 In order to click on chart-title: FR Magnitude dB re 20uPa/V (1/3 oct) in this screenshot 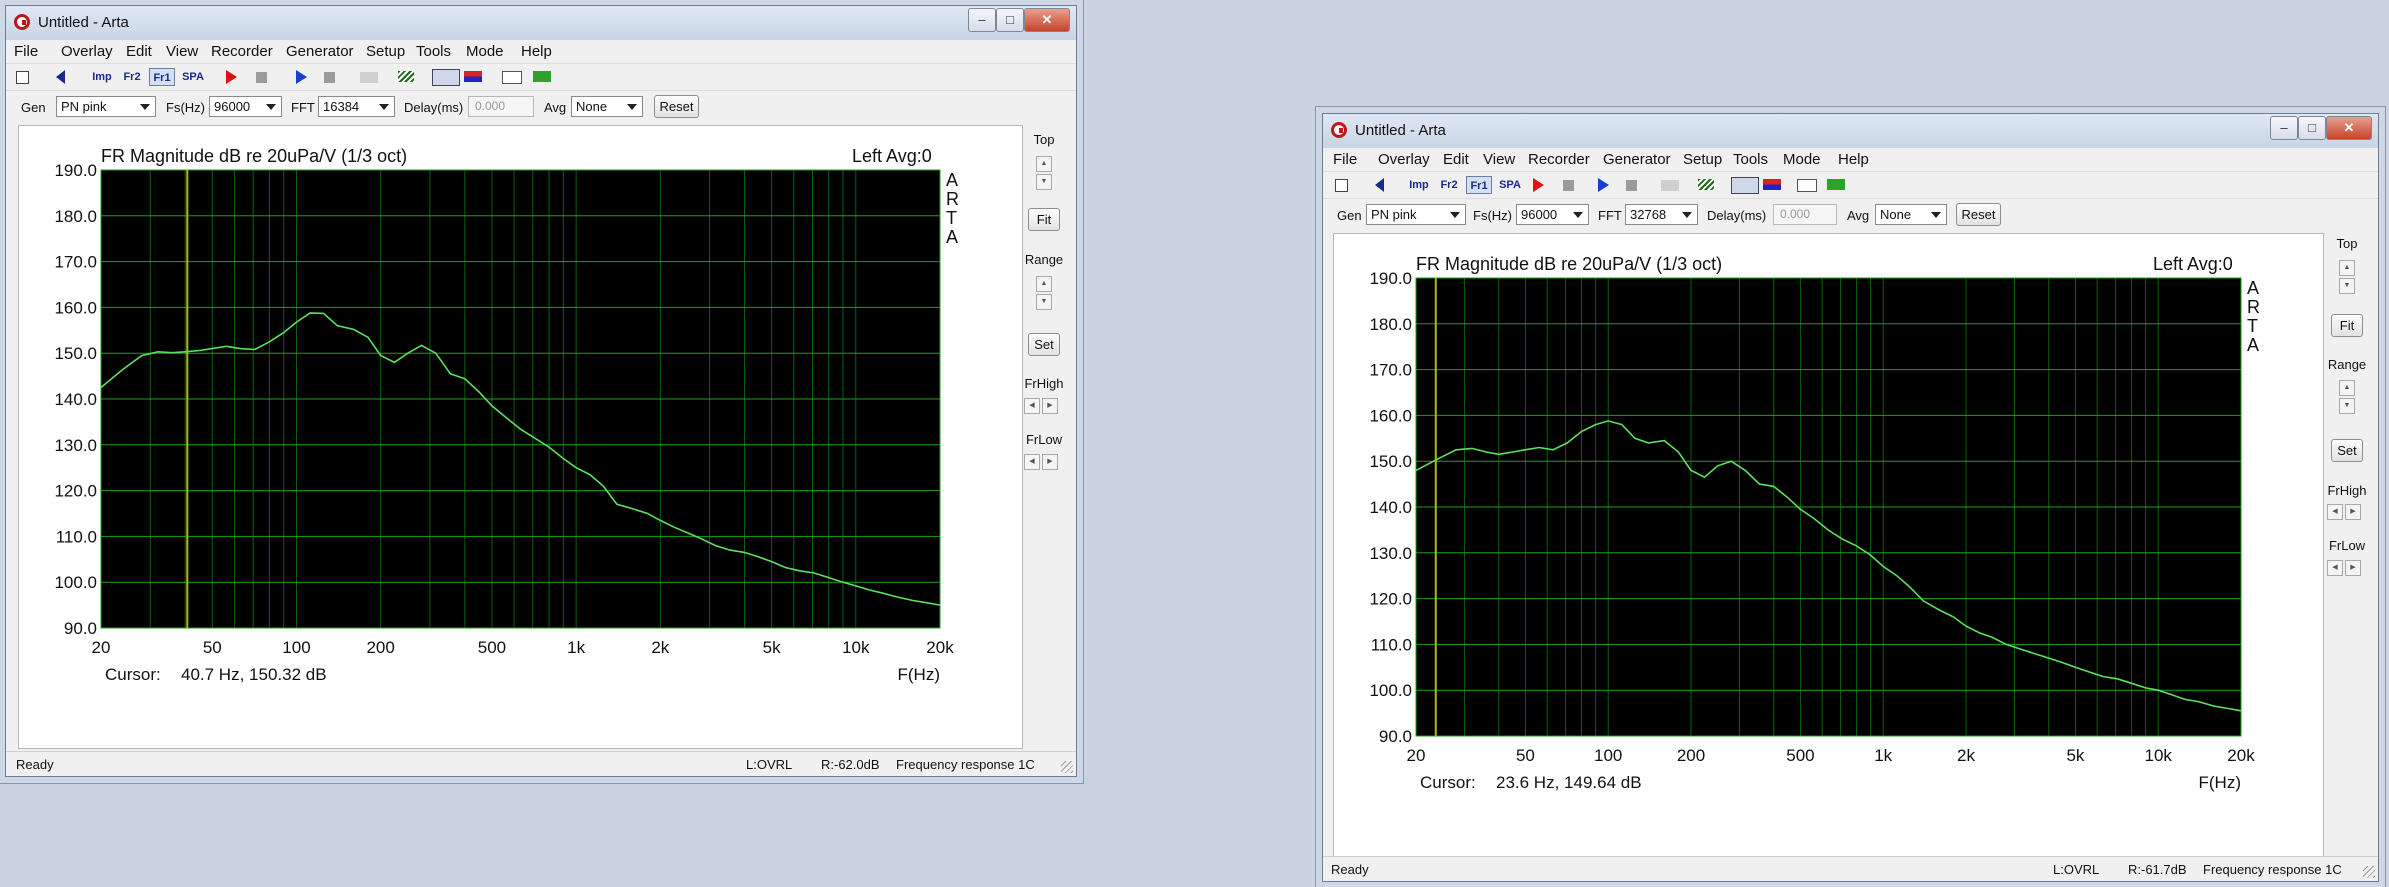, I will do `click(1569, 264)`.